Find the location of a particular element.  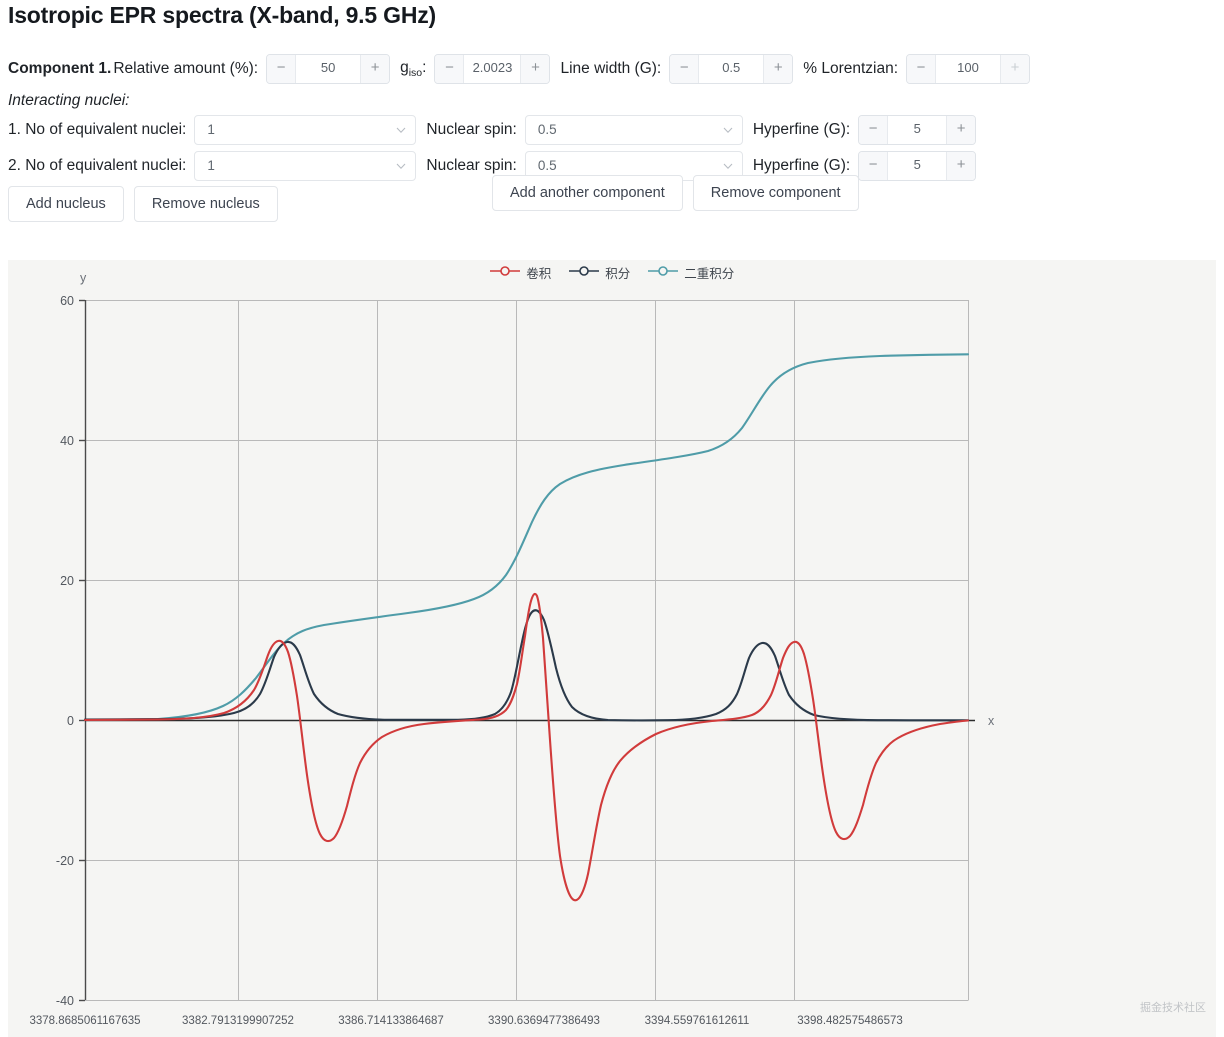

y-axis is located at coordinates (83, 650).